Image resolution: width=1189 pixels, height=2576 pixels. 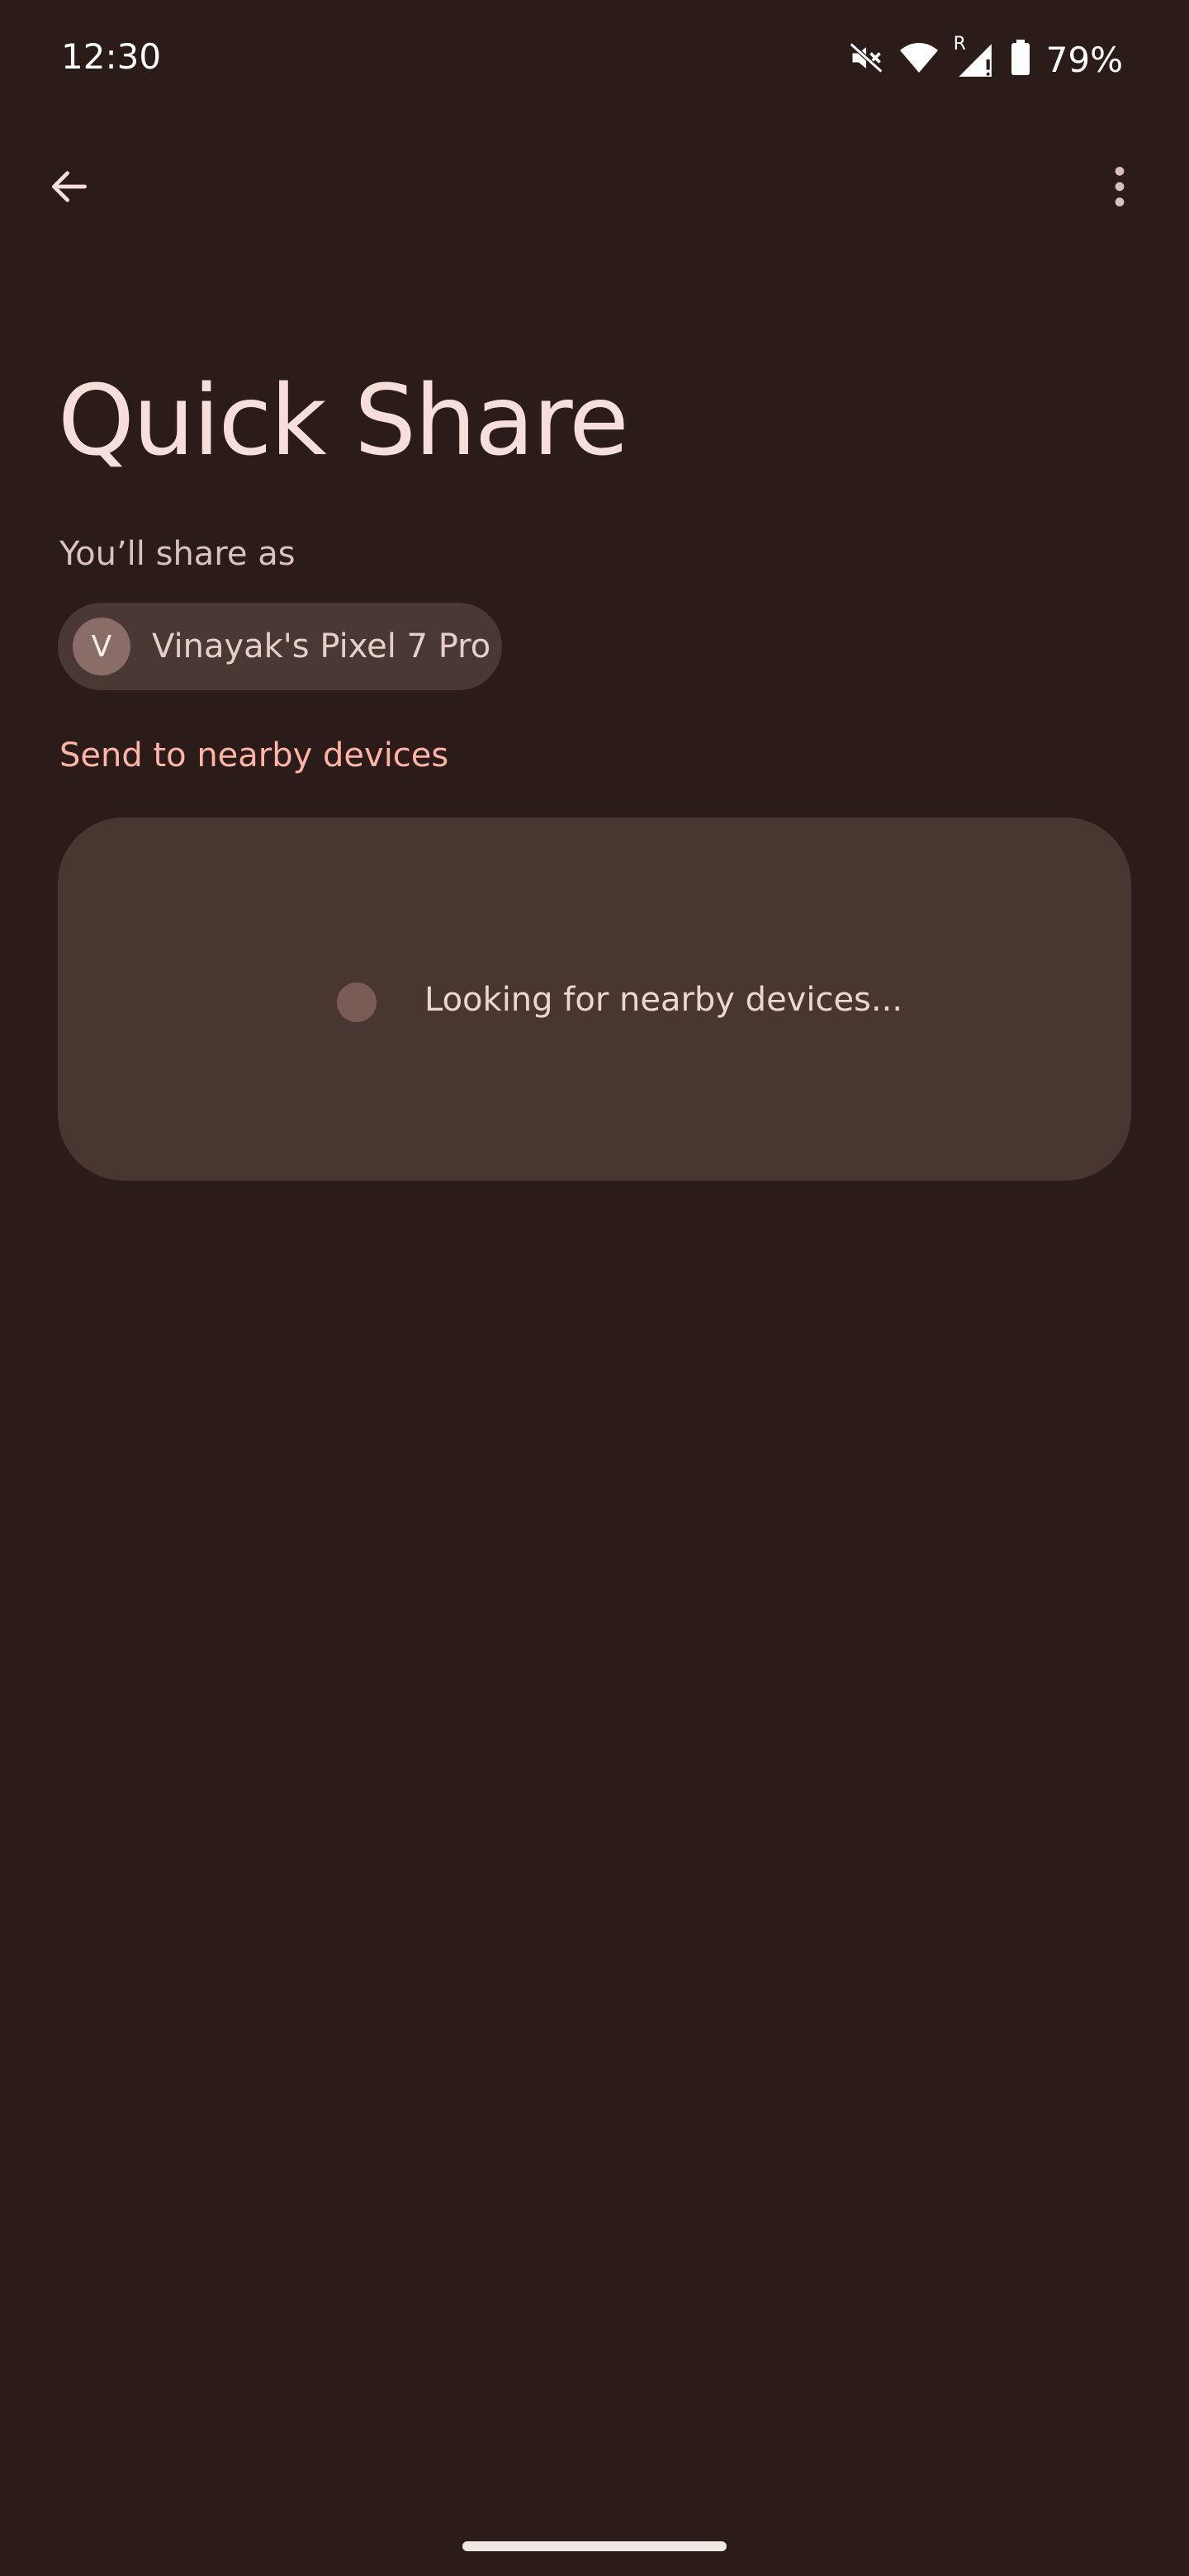 I want to click on status-time: 12:30, so click(x=111, y=56).